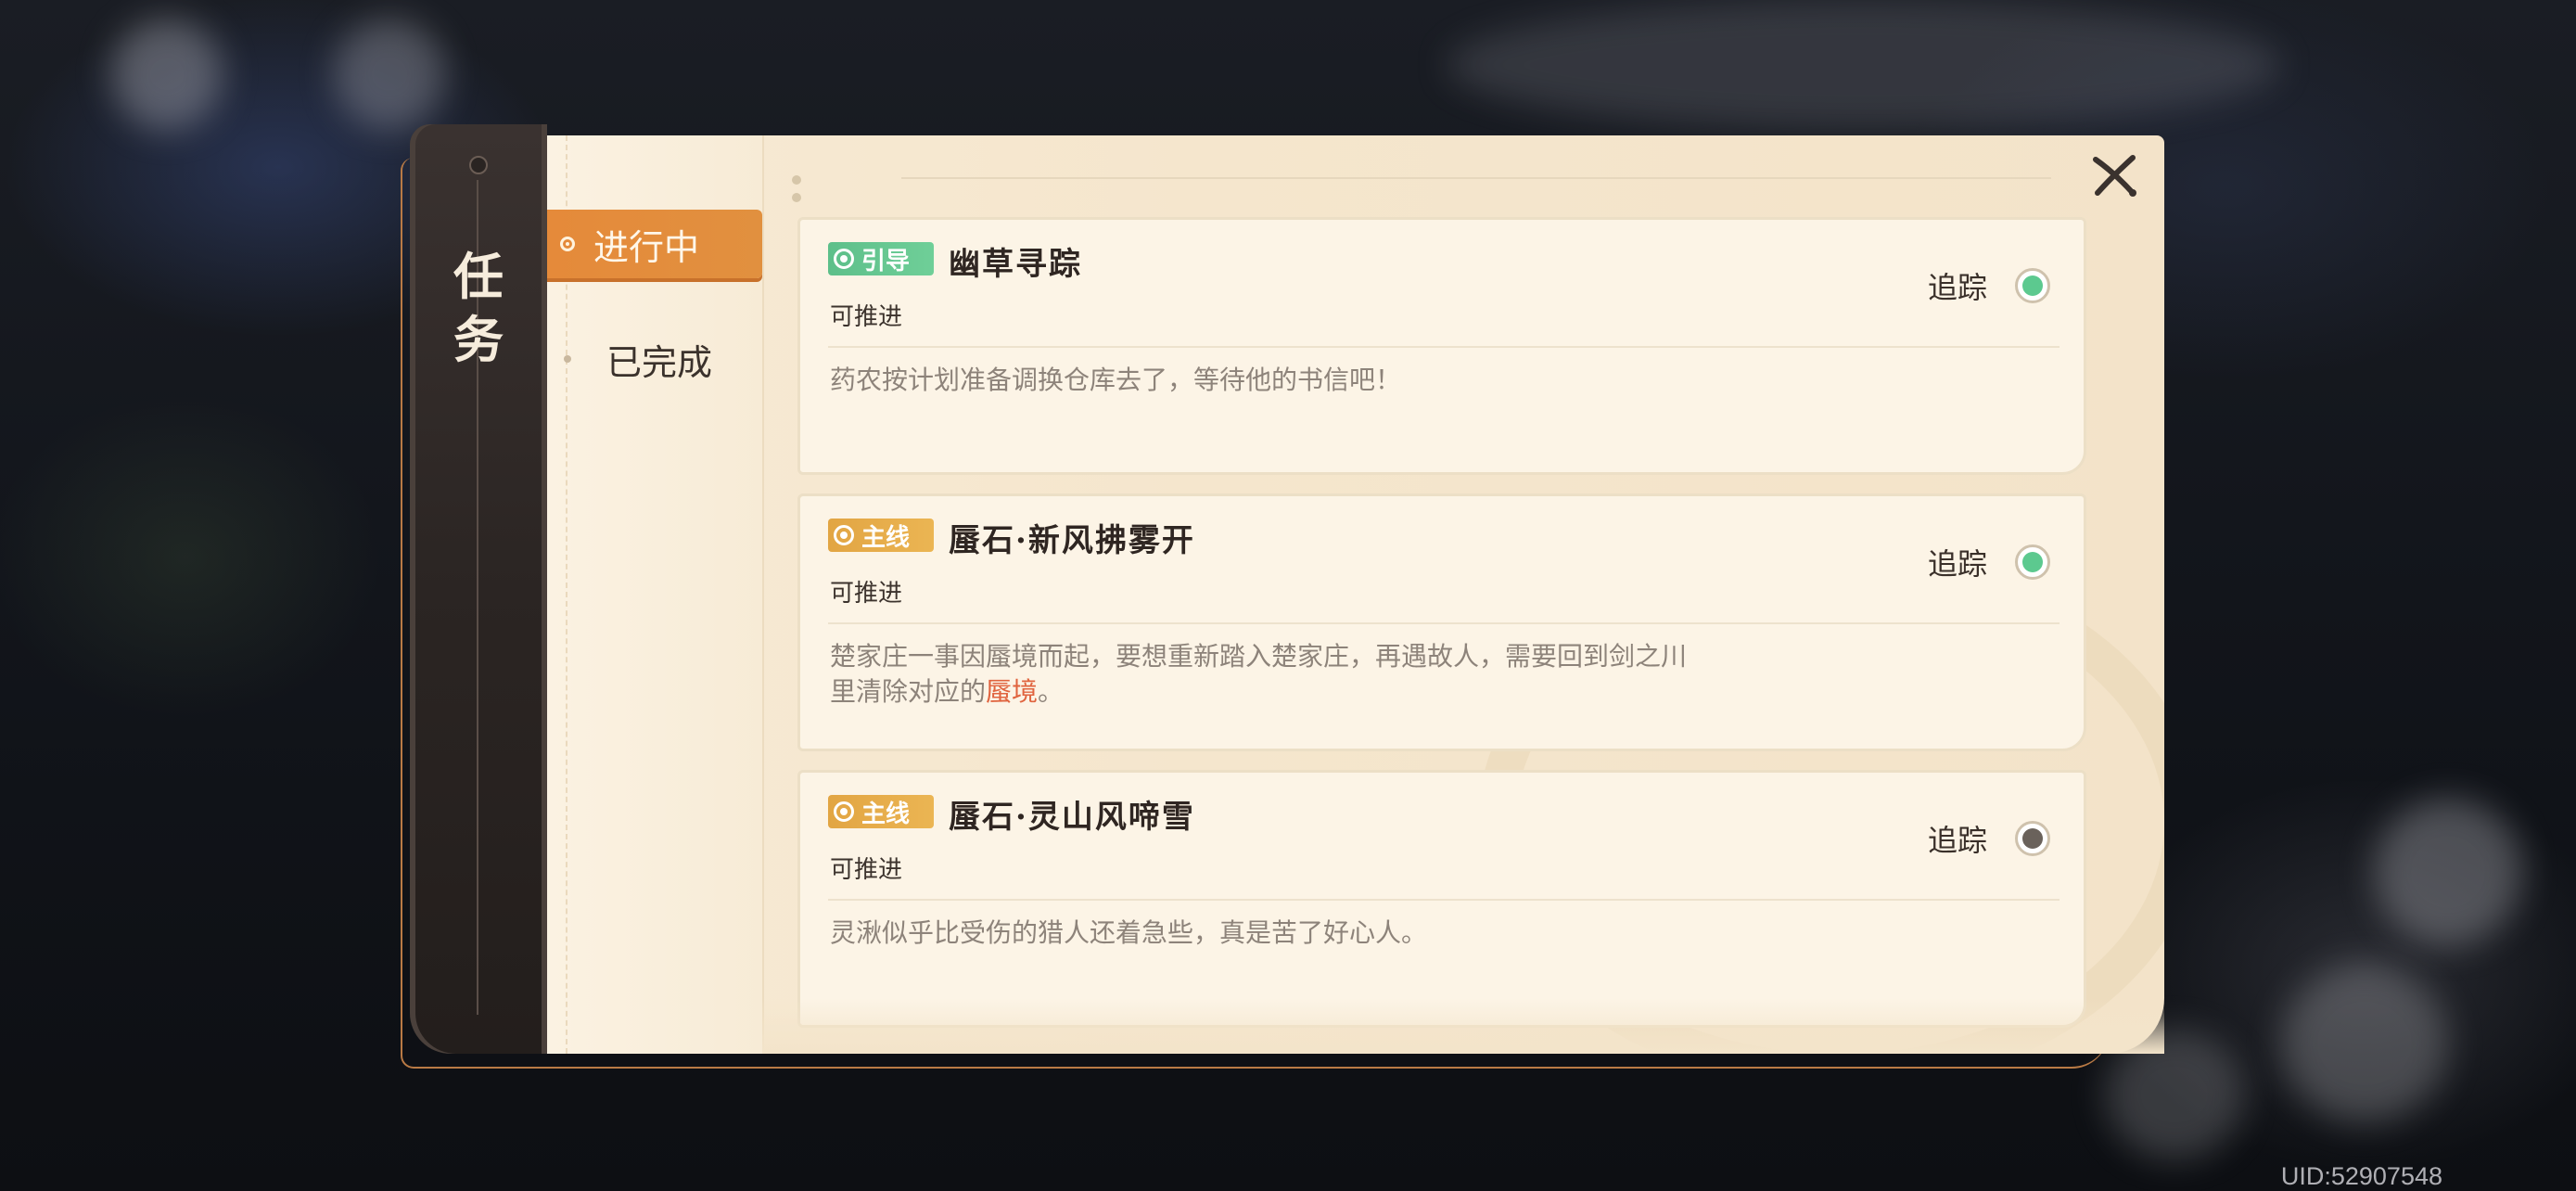 The width and height of the screenshot is (2576, 1191). Describe the element at coordinates (1016, 264) in the screenshot. I see `quest-title: 幽草寻踪` at that location.